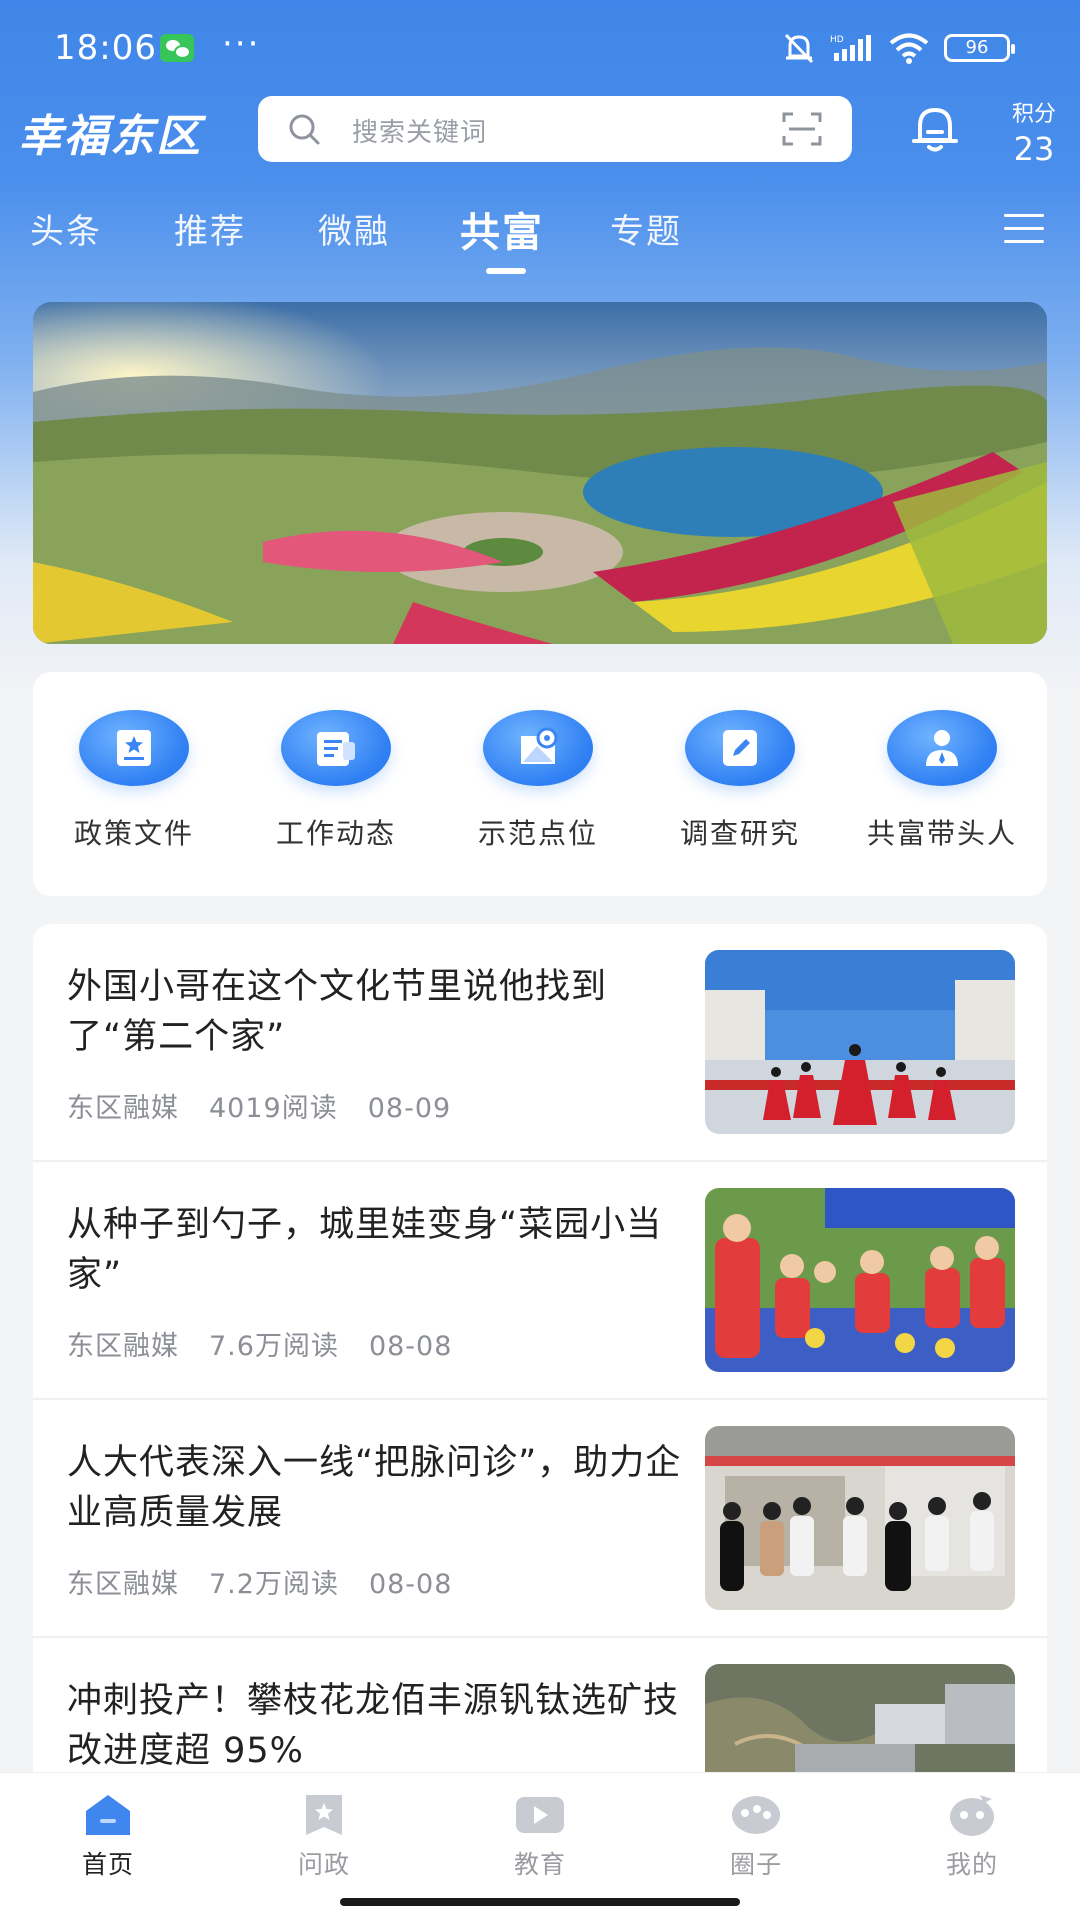 The width and height of the screenshot is (1080, 1920). What do you see at coordinates (373, 1726) in the screenshot?
I see `news-title: 冲刺投产！攀枝花龙佰丰源钒钛选矿技改进度超 95%` at bounding box center [373, 1726].